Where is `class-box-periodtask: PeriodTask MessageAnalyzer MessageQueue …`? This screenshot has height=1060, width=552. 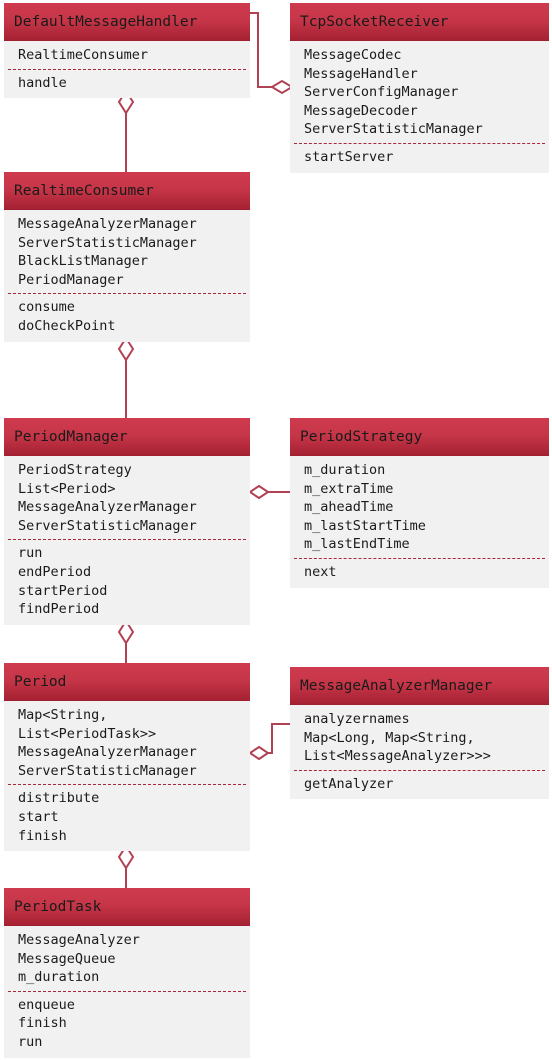 class-box-periodtask: PeriodTask MessageAnalyzer MessageQueue … is located at coordinates (127, 973).